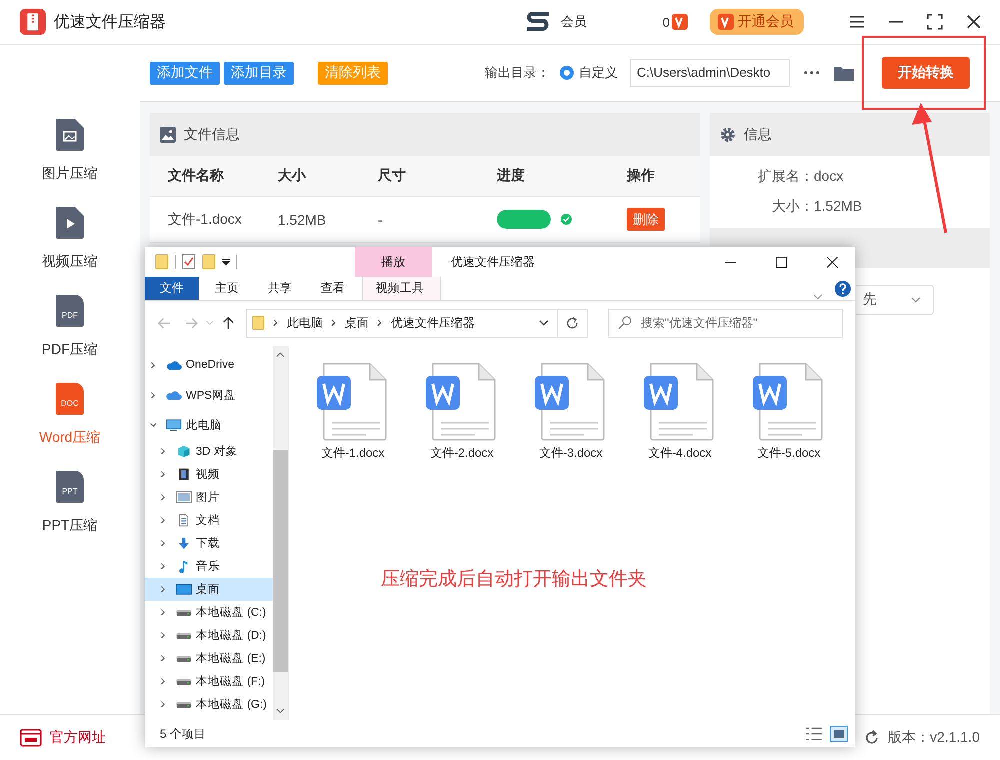  Describe the element at coordinates (227, 288) in the screenshot. I see `ribbon-tab: 主页` at that location.